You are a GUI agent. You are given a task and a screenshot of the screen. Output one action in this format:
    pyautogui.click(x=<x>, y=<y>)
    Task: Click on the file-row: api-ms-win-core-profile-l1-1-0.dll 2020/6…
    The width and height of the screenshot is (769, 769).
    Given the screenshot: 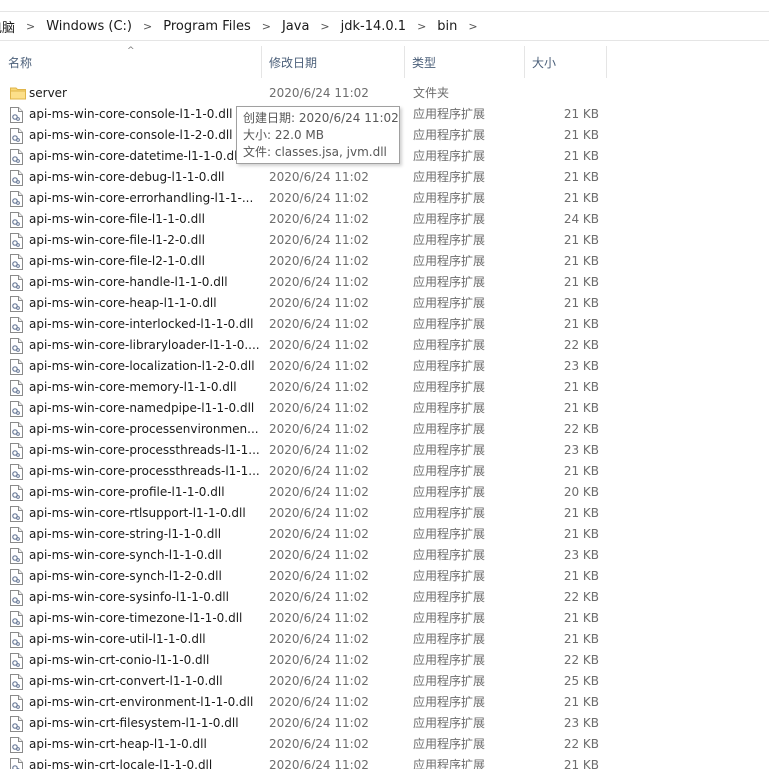 What is the action you would take?
    pyautogui.click(x=384, y=492)
    